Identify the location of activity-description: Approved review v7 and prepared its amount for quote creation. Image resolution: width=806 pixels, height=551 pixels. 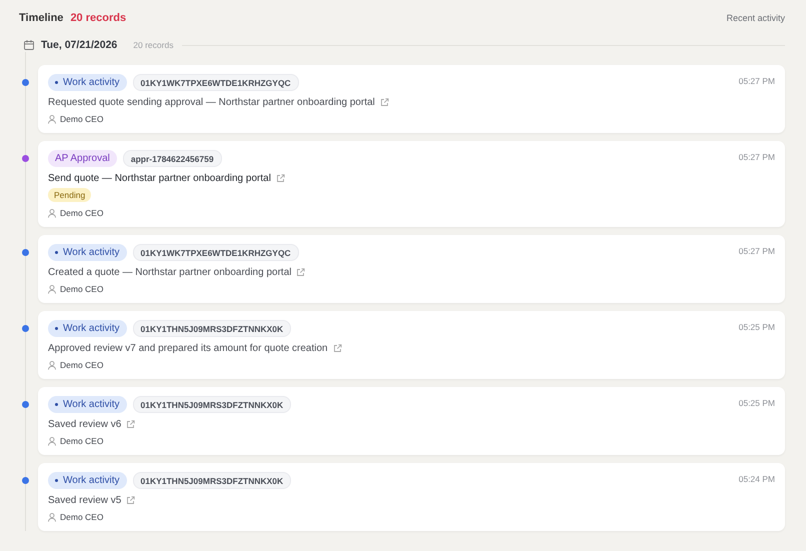
(188, 348).